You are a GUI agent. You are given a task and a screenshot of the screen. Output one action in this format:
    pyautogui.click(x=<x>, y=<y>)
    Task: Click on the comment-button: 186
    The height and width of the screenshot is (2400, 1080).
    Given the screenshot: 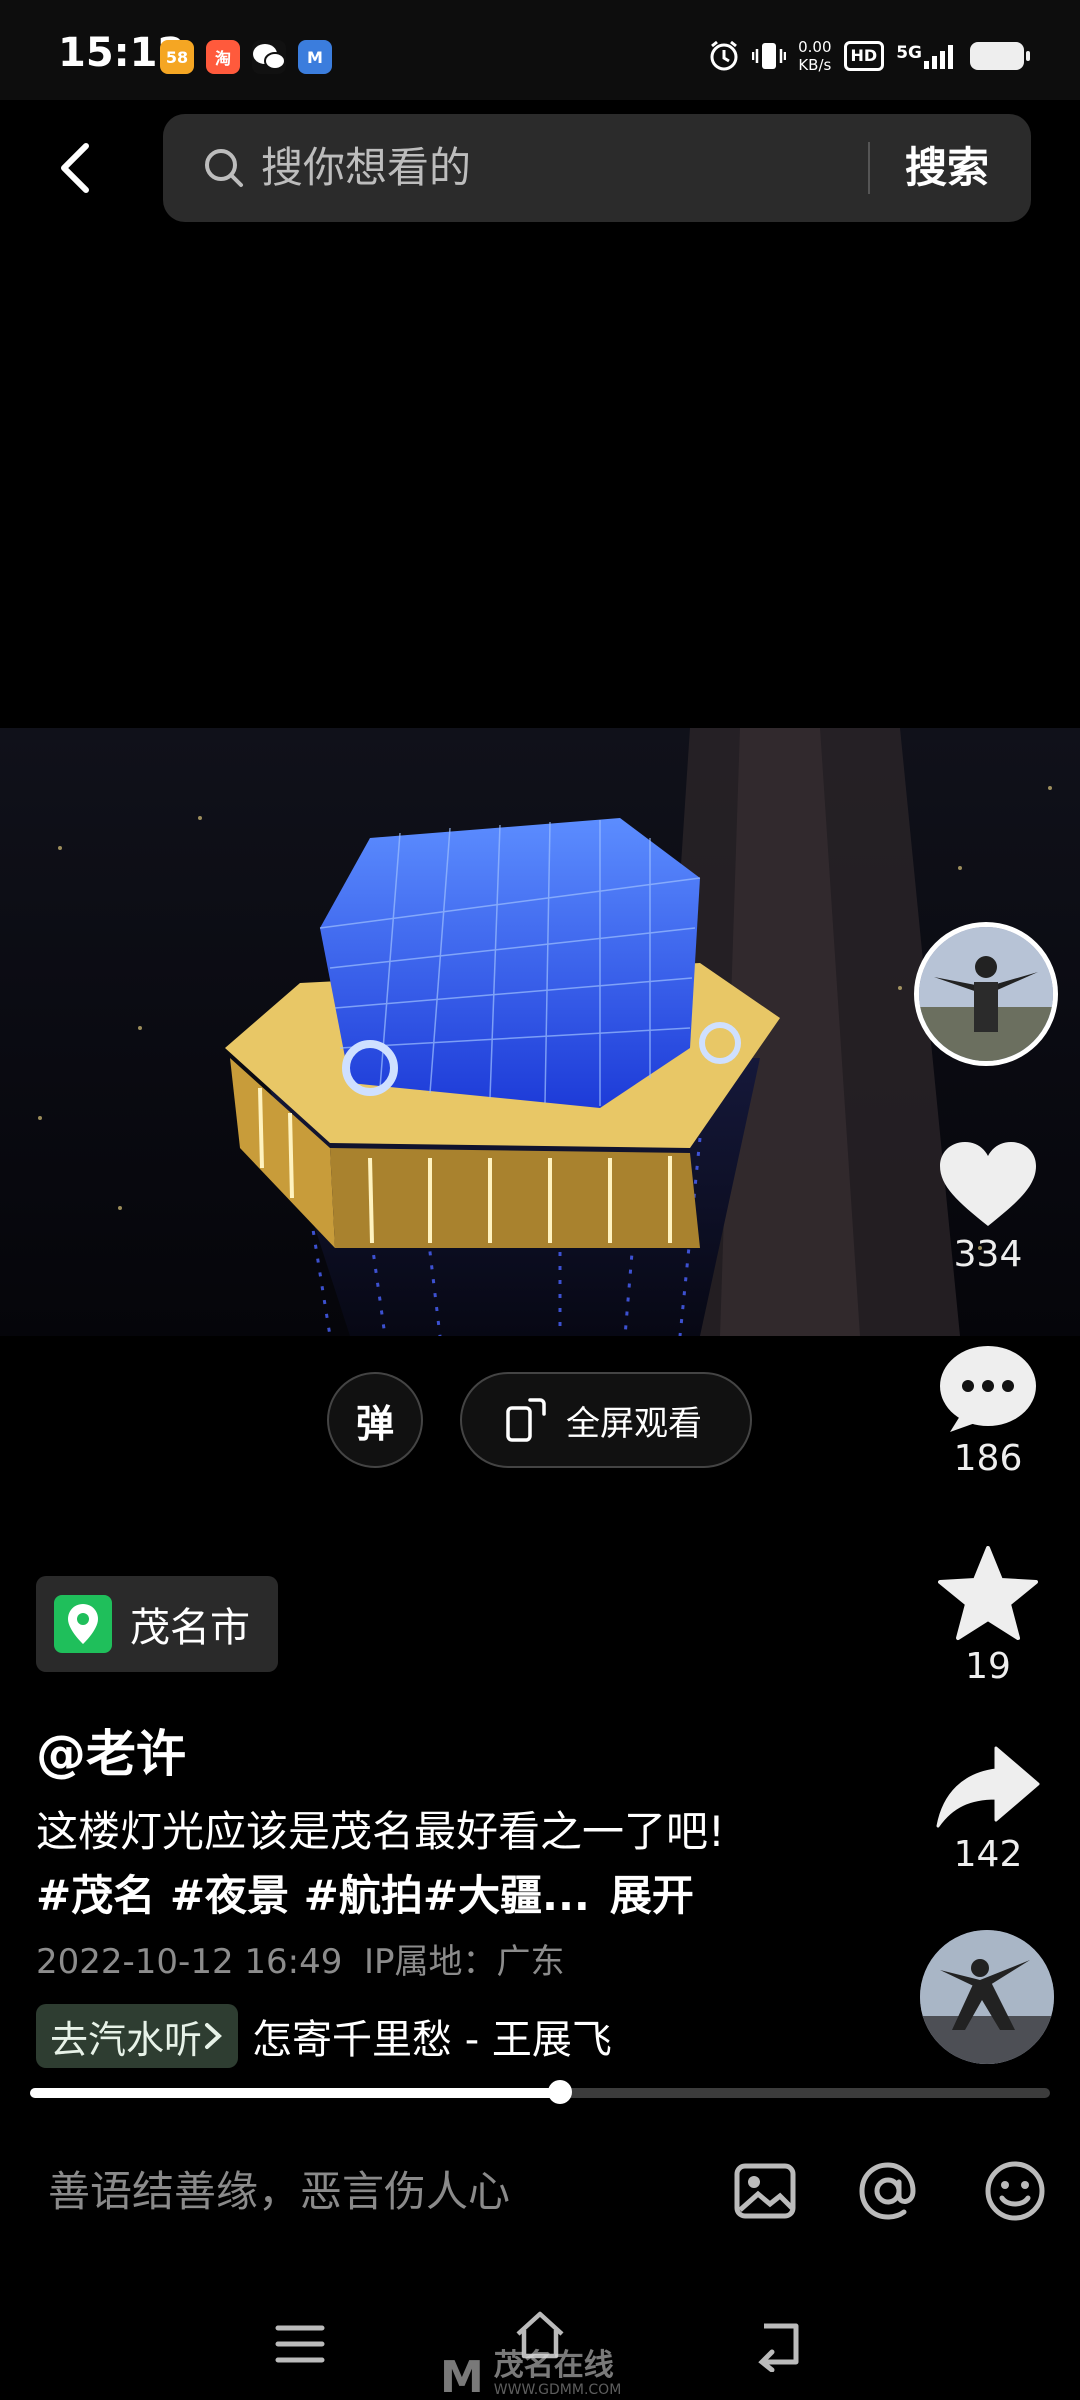 What is the action you would take?
    pyautogui.click(x=988, y=1411)
    